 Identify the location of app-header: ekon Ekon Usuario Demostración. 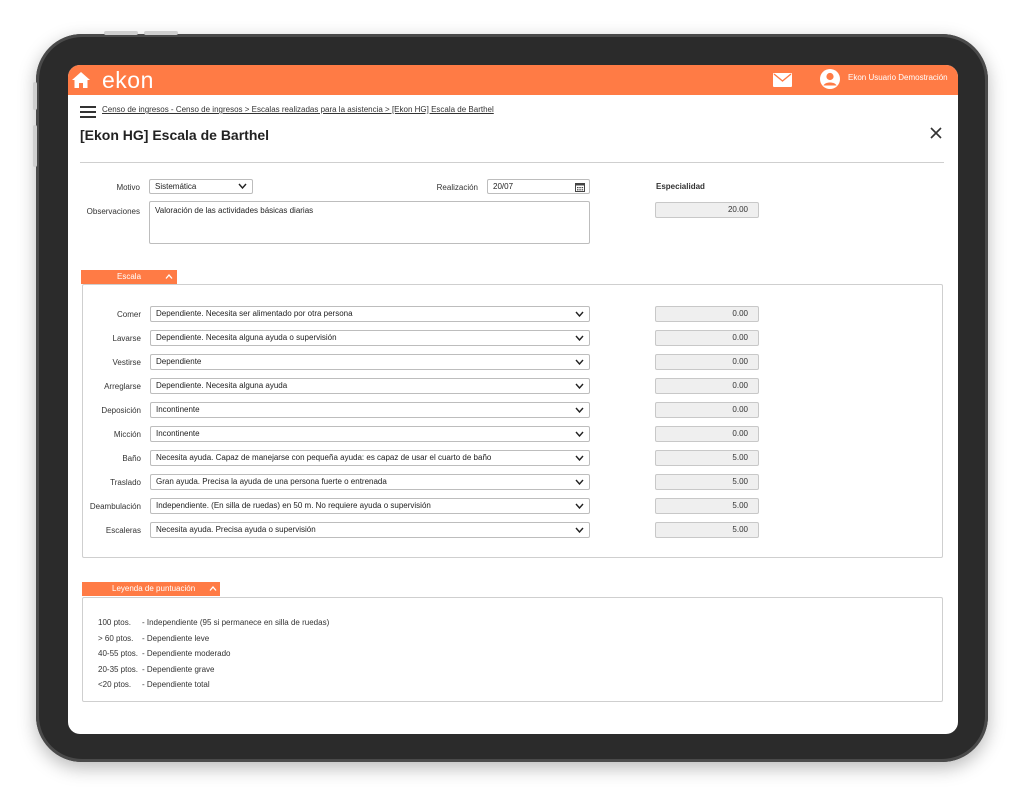
(513, 80).